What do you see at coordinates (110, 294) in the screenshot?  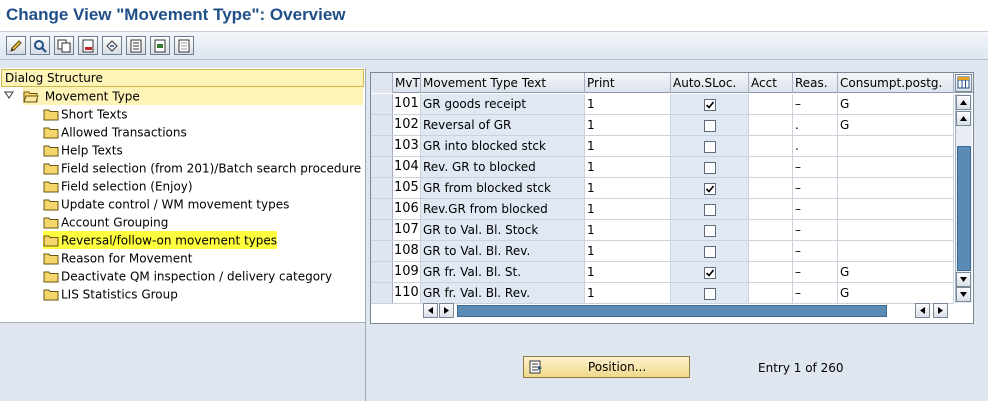 I see `tree-item-lis-statistics-group: LIS Statistics Group` at bounding box center [110, 294].